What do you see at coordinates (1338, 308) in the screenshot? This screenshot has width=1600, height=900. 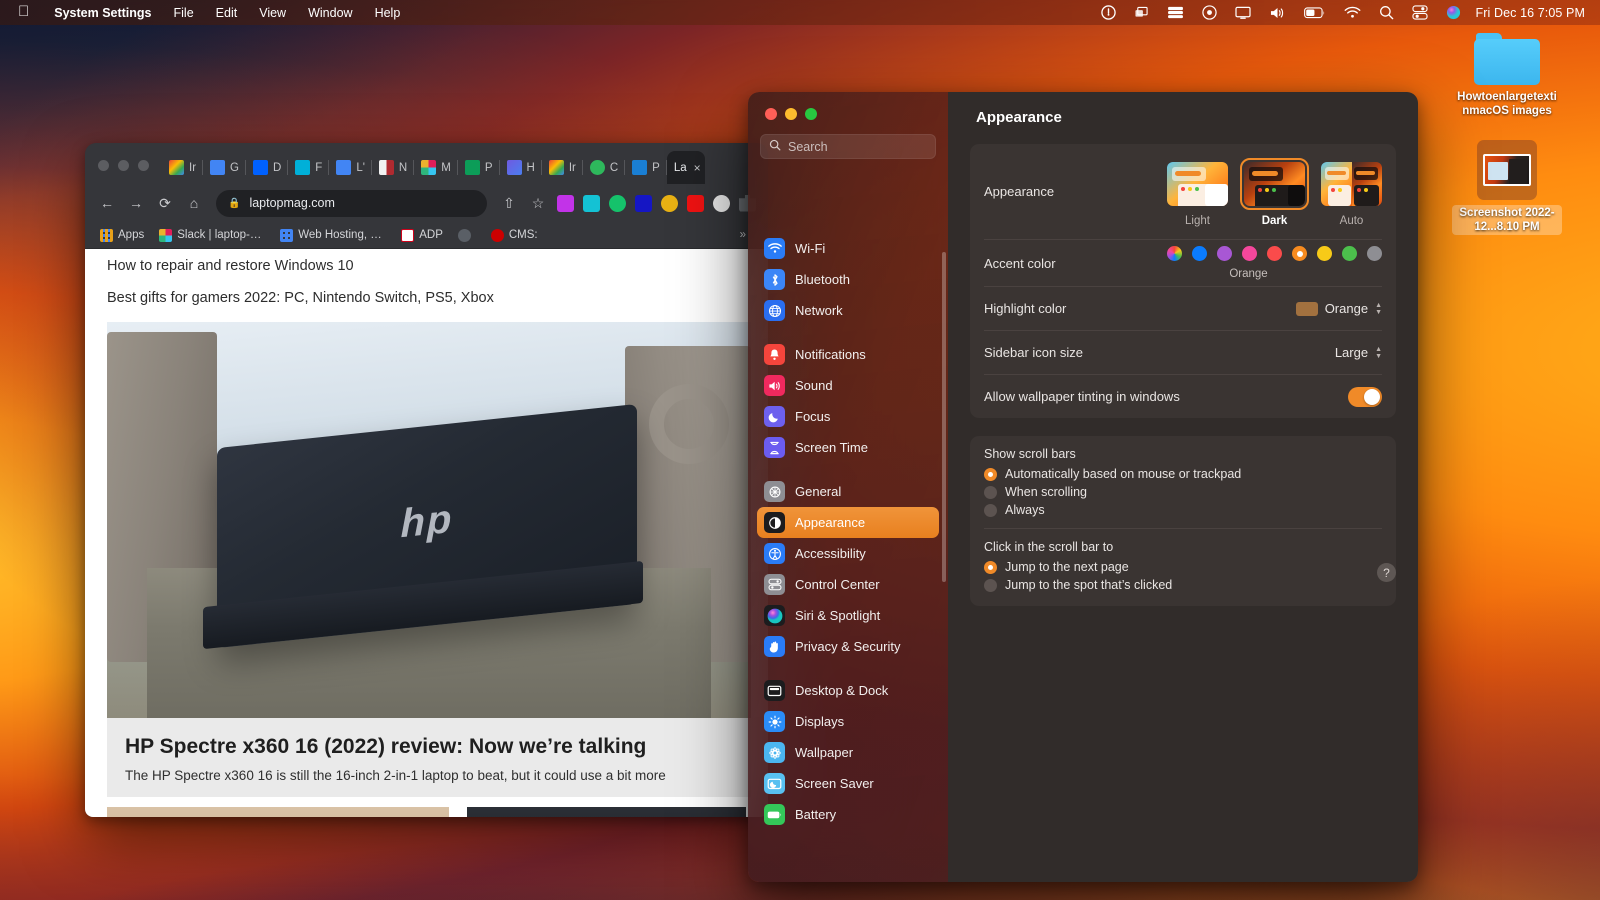 I see `highlight-color-popup: Orange ▲ ▼` at bounding box center [1338, 308].